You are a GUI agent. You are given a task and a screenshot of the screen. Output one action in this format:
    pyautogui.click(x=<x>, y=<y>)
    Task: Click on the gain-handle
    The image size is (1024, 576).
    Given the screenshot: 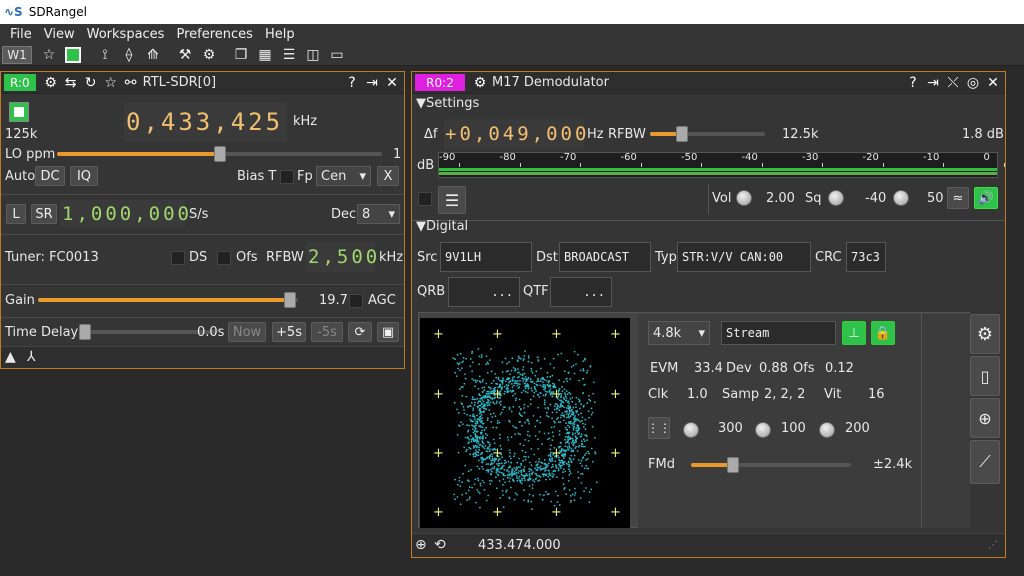 What is the action you would take?
    pyautogui.click(x=290, y=300)
    